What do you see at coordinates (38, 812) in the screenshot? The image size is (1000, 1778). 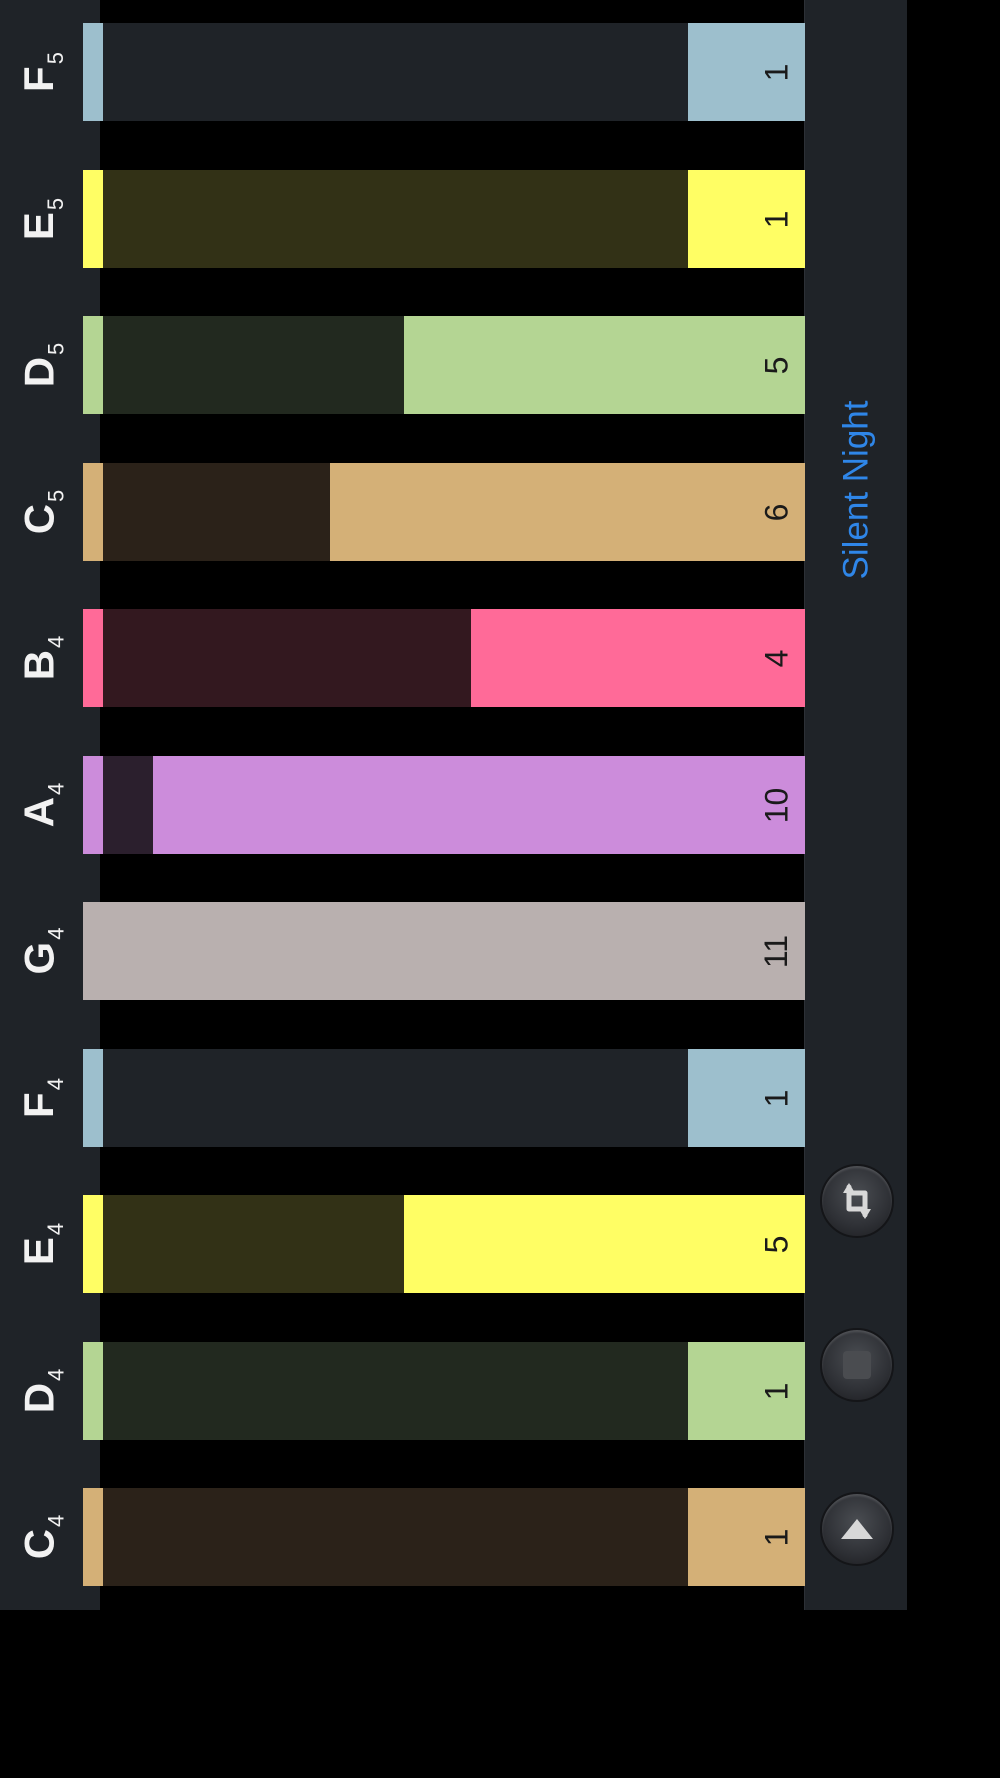 I see `note-letter: A` at bounding box center [38, 812].